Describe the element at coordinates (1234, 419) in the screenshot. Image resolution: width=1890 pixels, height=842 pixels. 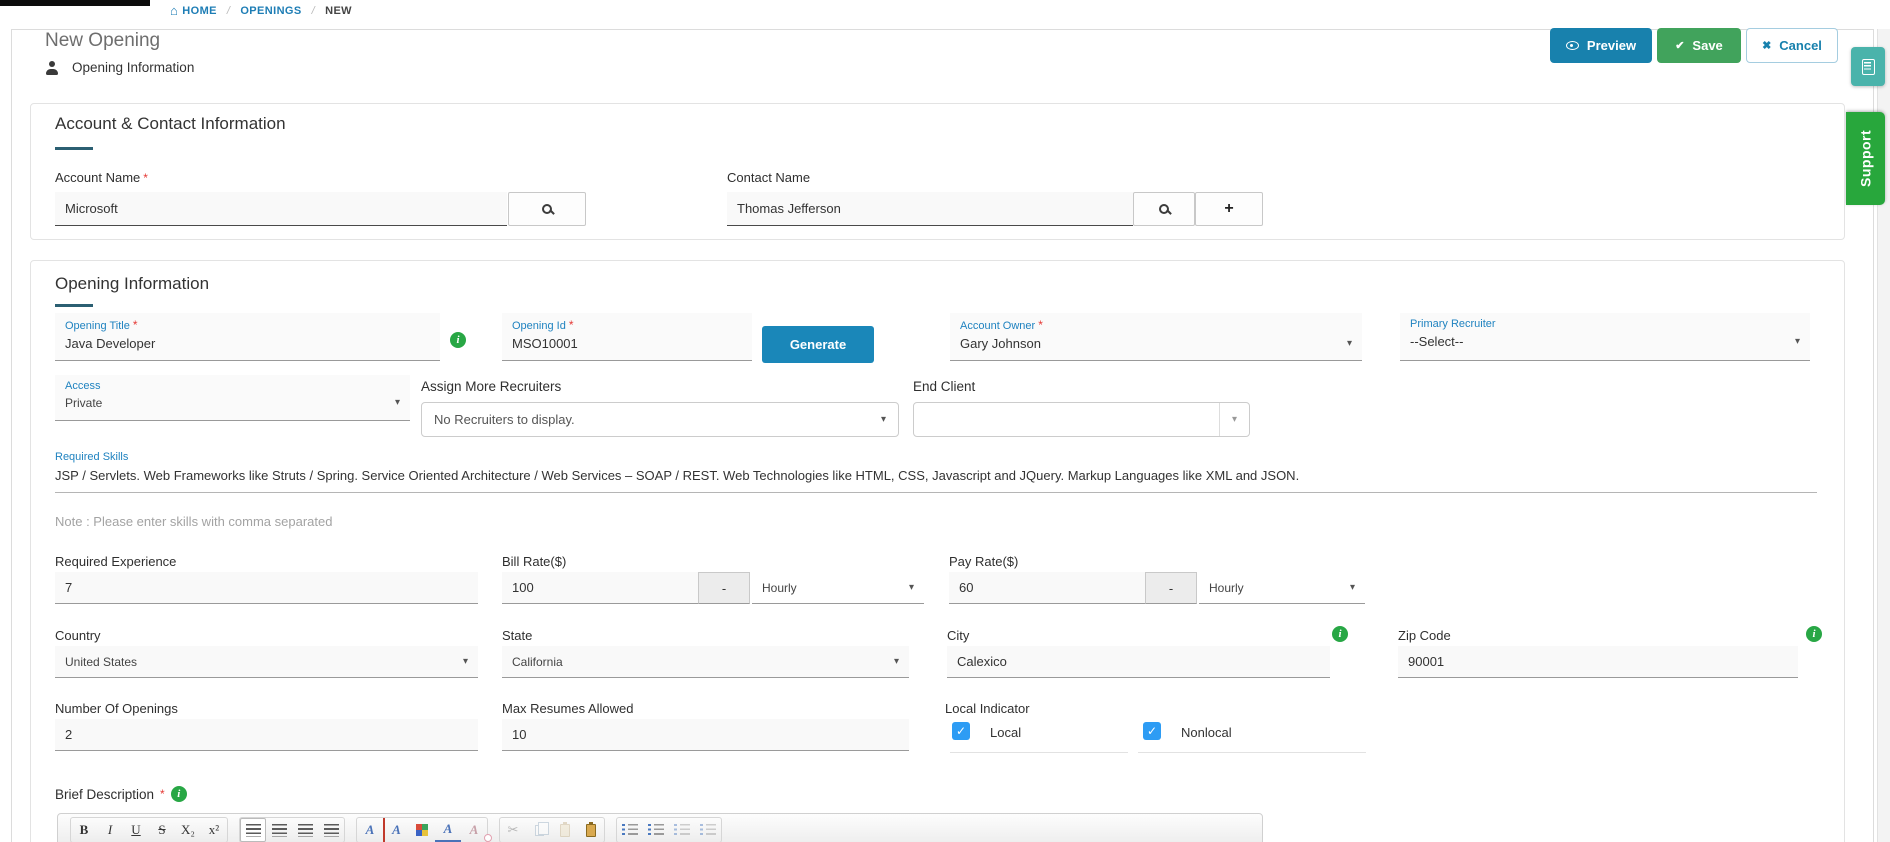
I see `end-client-dropdown-button: ▾` at that location.